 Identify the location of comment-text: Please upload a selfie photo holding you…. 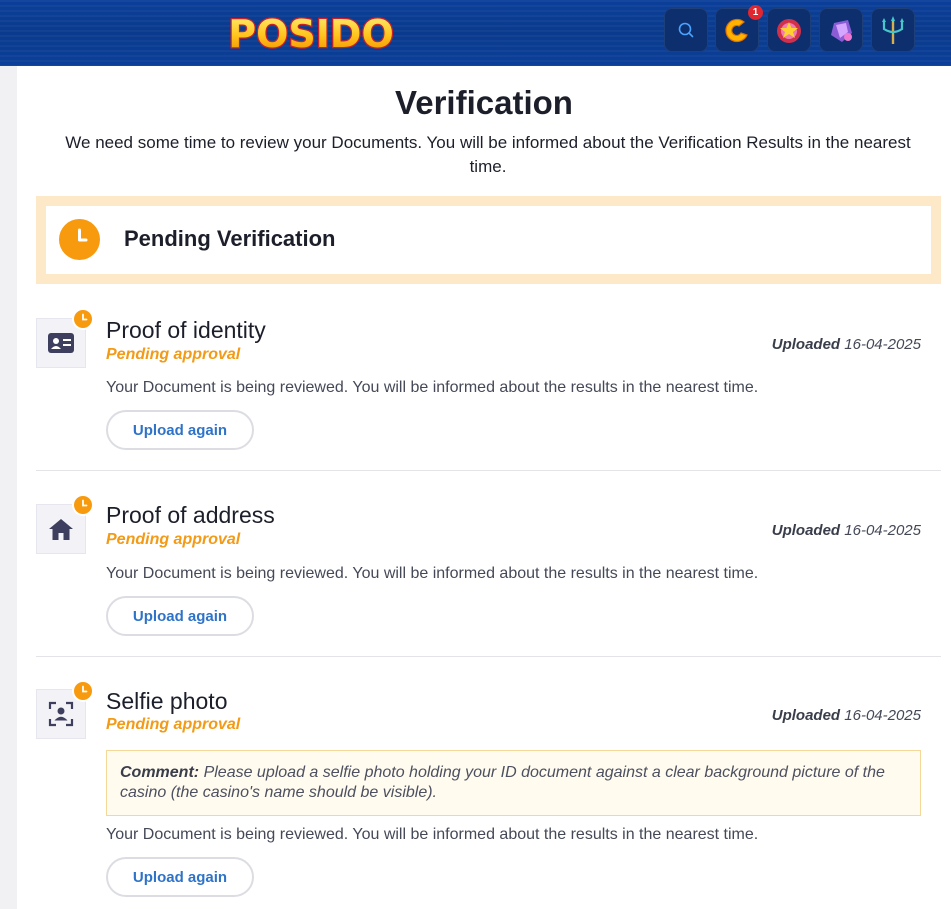
(502, 782).